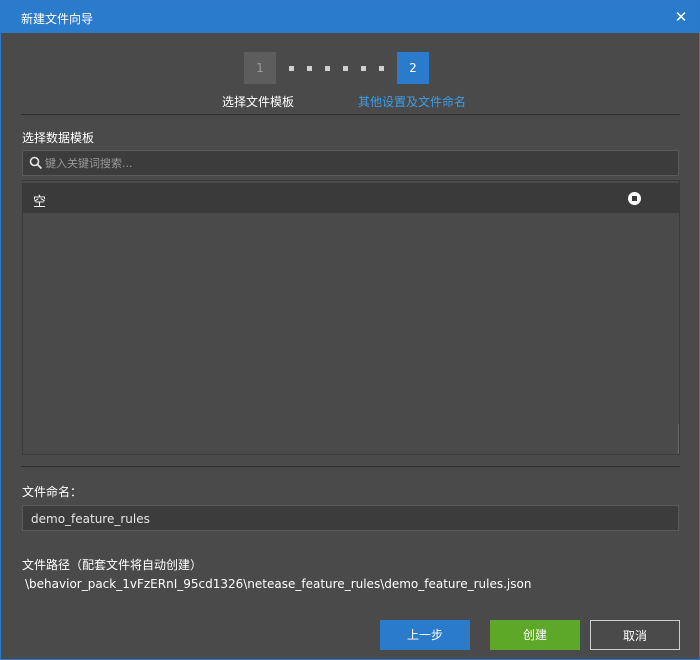  What do you see at coordinates (634, 198) in the screenshot?
I see `radio-selected-icon` at bounding box center [634, 198].